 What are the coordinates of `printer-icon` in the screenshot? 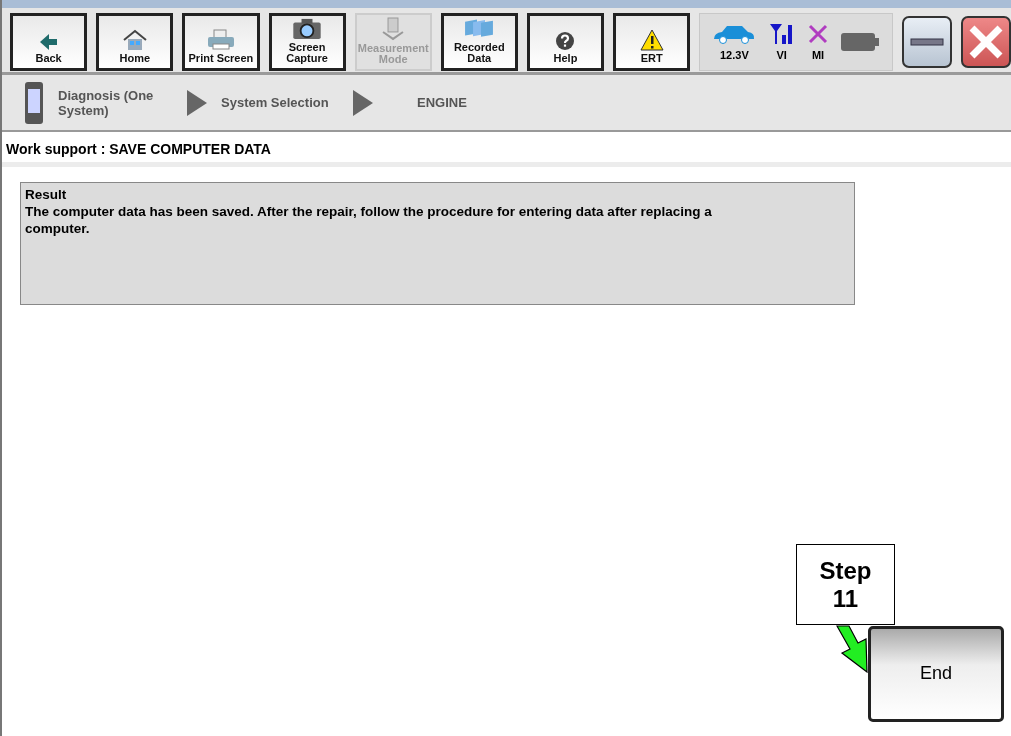 It's located at (220, 40).